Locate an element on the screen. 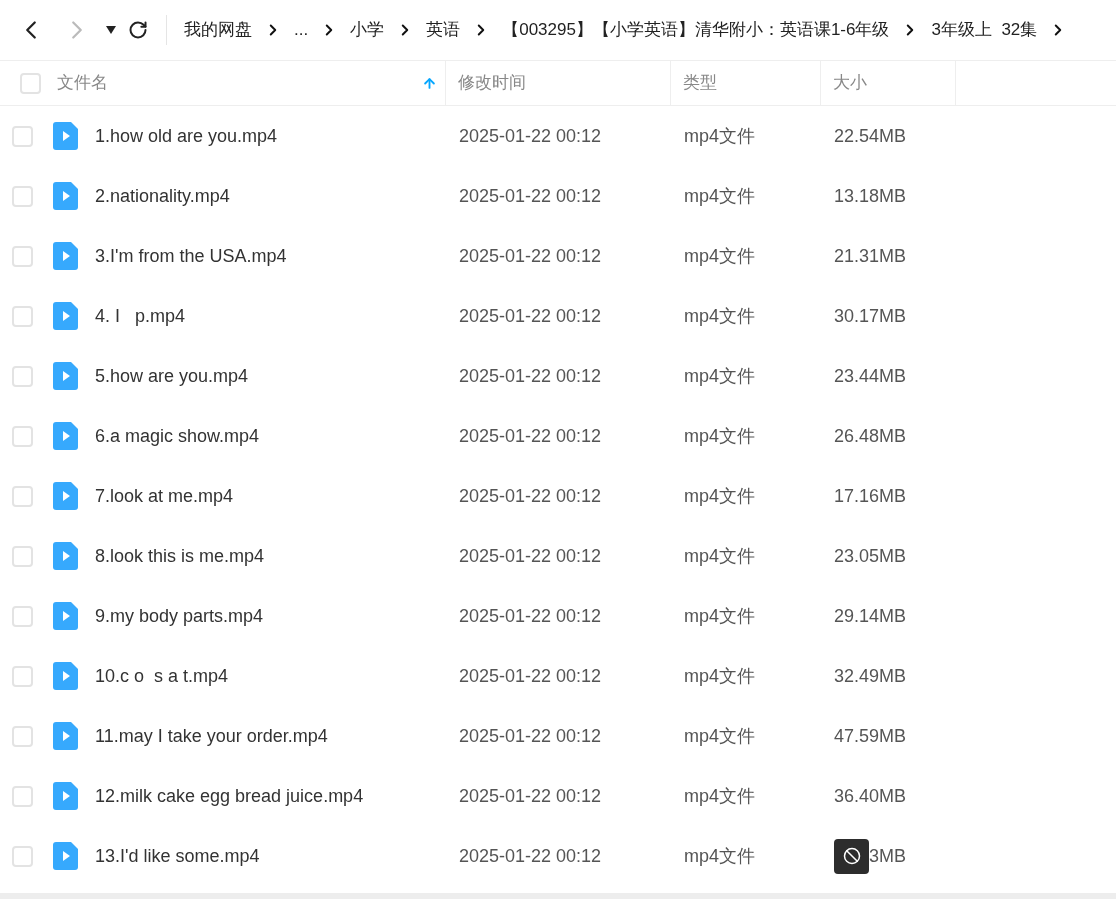 This screenshot has height=899, width=1116. file-row: 5.how are you.mp4 2025-01-22 00:12 mp4文件 23.44MB is located at coordinates (558, 376).